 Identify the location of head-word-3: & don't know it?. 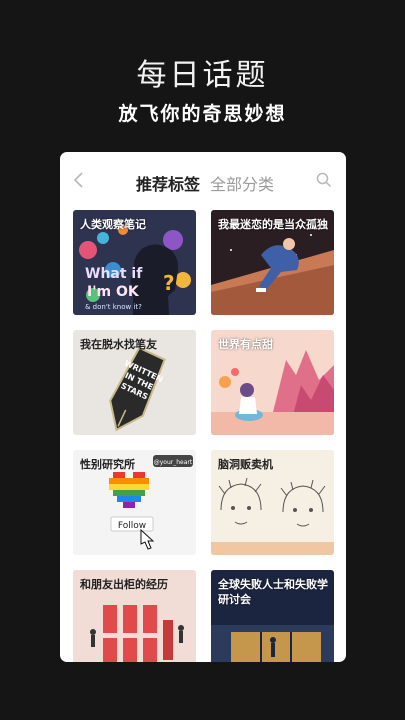
(113, 307).